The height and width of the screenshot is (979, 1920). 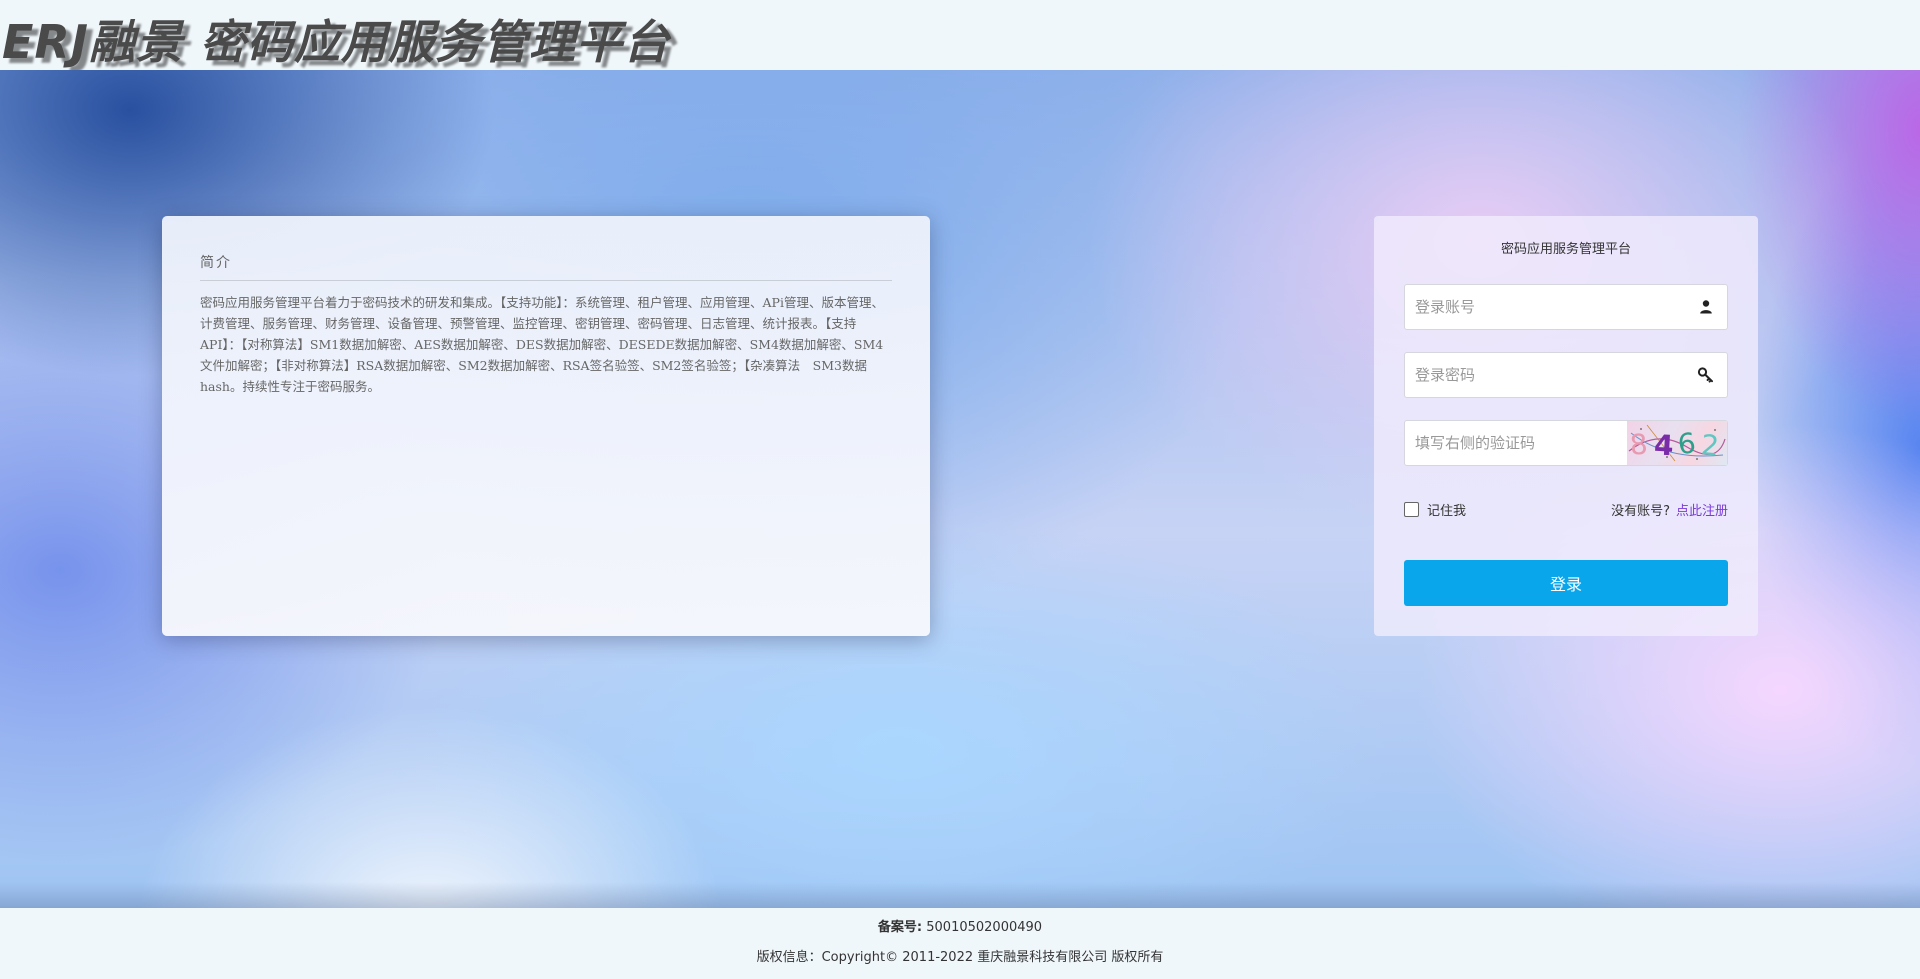 I want to click on svg-text: 4, so click(x=1663, y=445).